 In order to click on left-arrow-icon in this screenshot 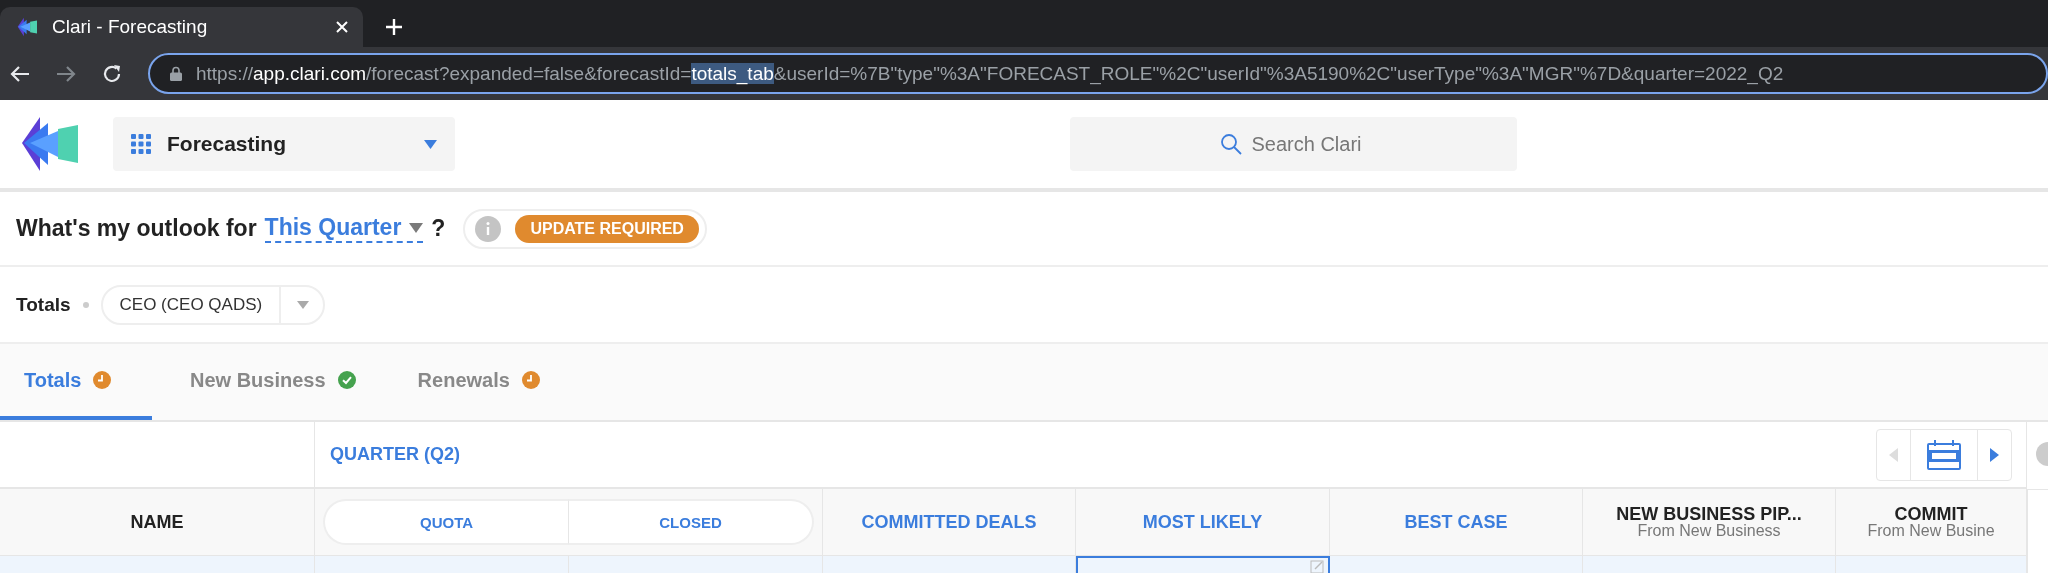, I will do `click(1893, 454)`.